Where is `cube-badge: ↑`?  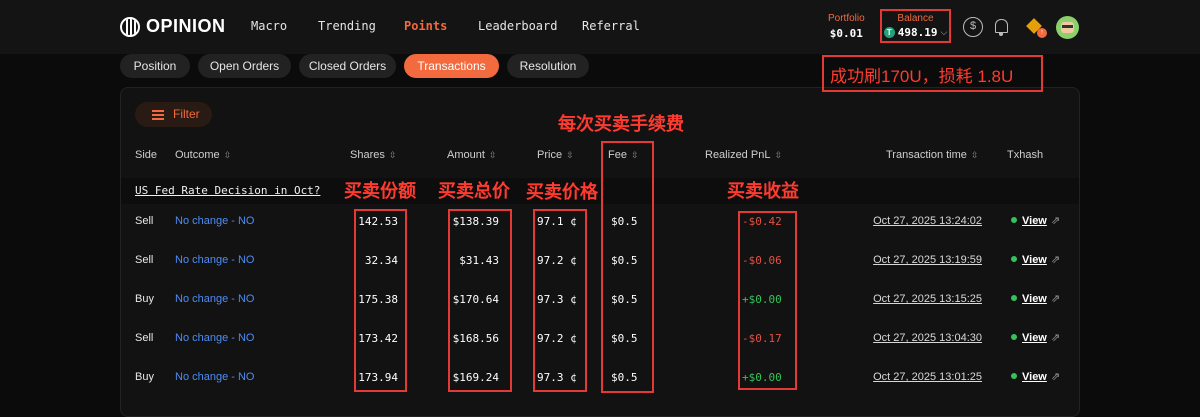 cube-badge: ↑ is located at coordinates (1042, 33).